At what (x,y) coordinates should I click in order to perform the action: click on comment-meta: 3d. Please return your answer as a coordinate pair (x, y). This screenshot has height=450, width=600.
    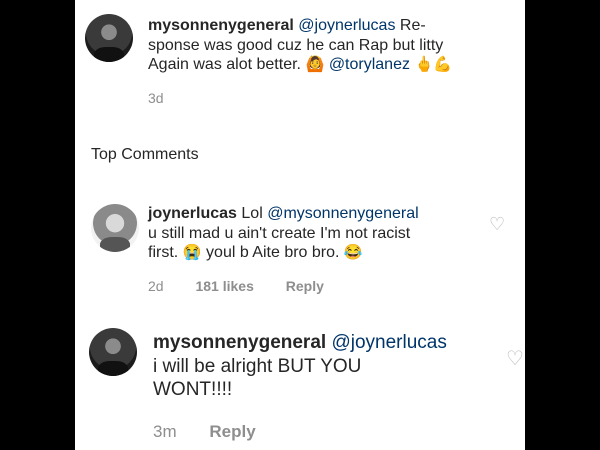
    Looking at the image, I should click on (170, 98).